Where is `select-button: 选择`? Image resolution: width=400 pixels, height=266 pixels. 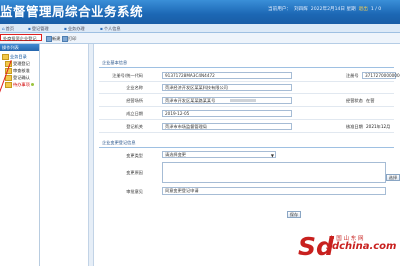 select-button: 选择 is located at coordinates (393, 177).